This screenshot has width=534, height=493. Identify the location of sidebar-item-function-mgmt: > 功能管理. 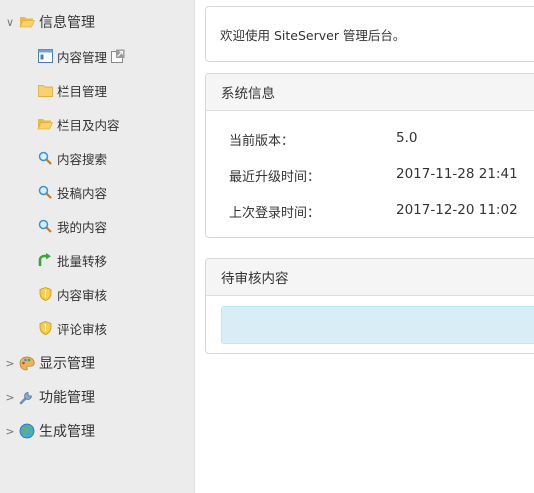
(49, 397).